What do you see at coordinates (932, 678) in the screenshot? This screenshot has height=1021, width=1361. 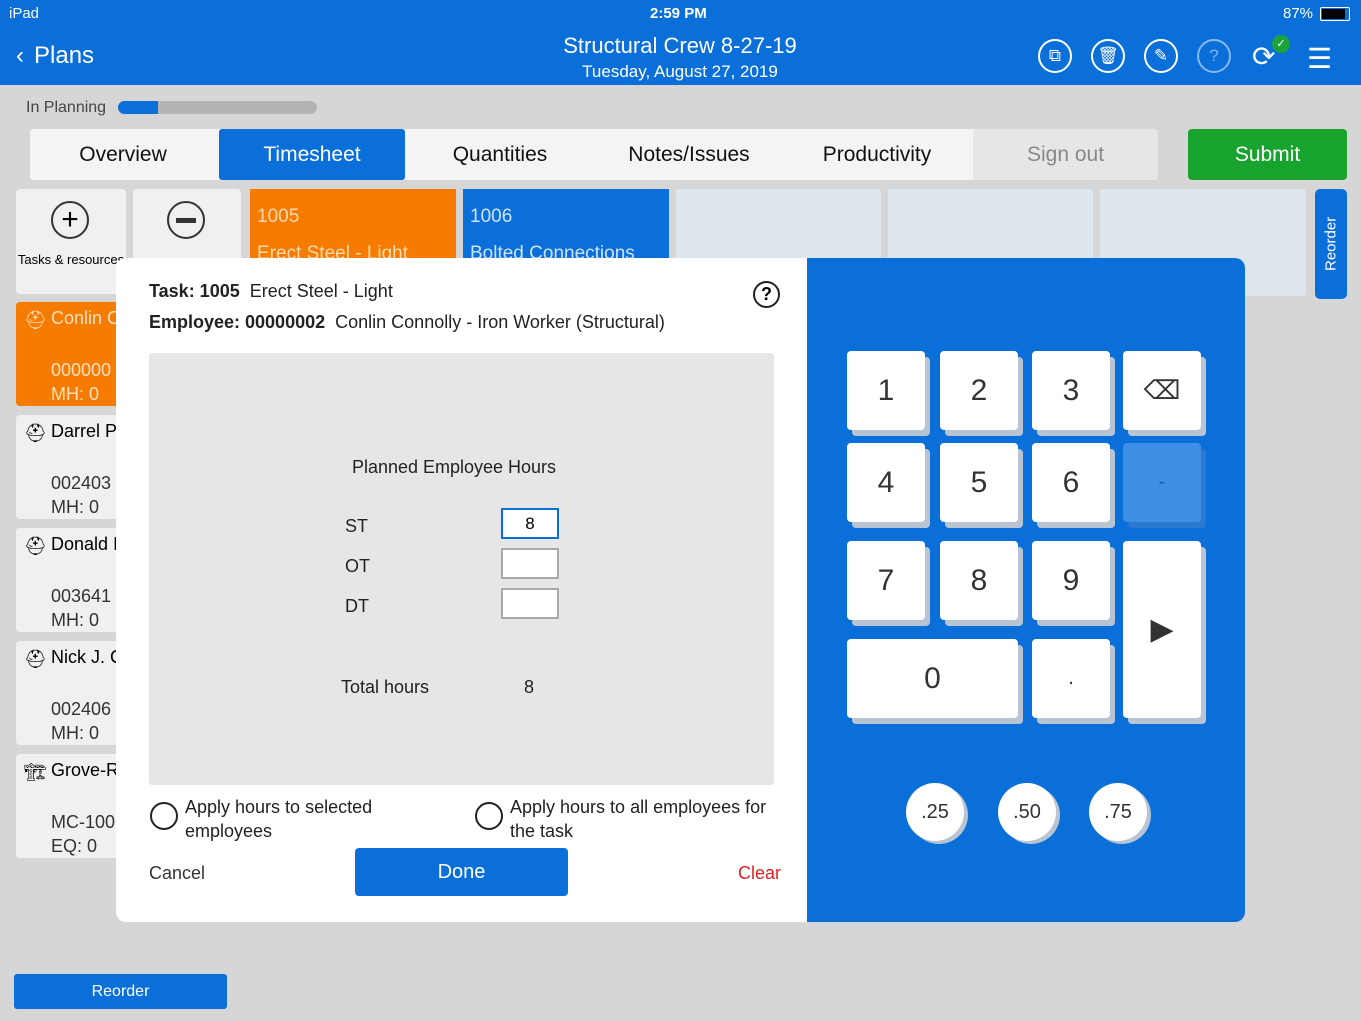 I see `key-0: 0` at bounding box center [932, 678].